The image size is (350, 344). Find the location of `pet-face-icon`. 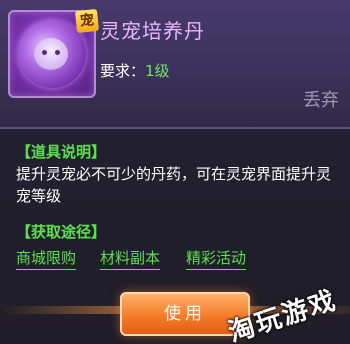

pet-face-icon is located at coordinates (51, 54).